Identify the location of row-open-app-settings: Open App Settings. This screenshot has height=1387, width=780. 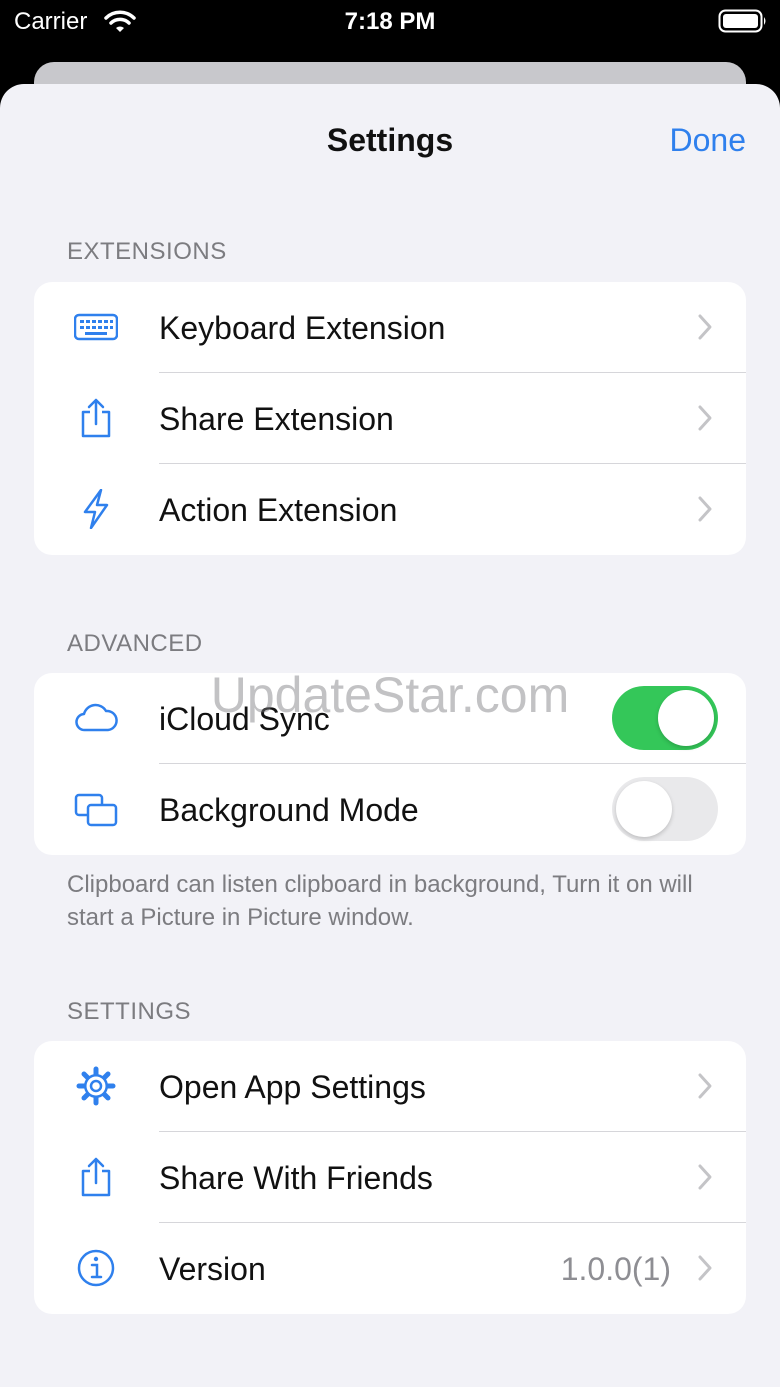
(390, 1086).